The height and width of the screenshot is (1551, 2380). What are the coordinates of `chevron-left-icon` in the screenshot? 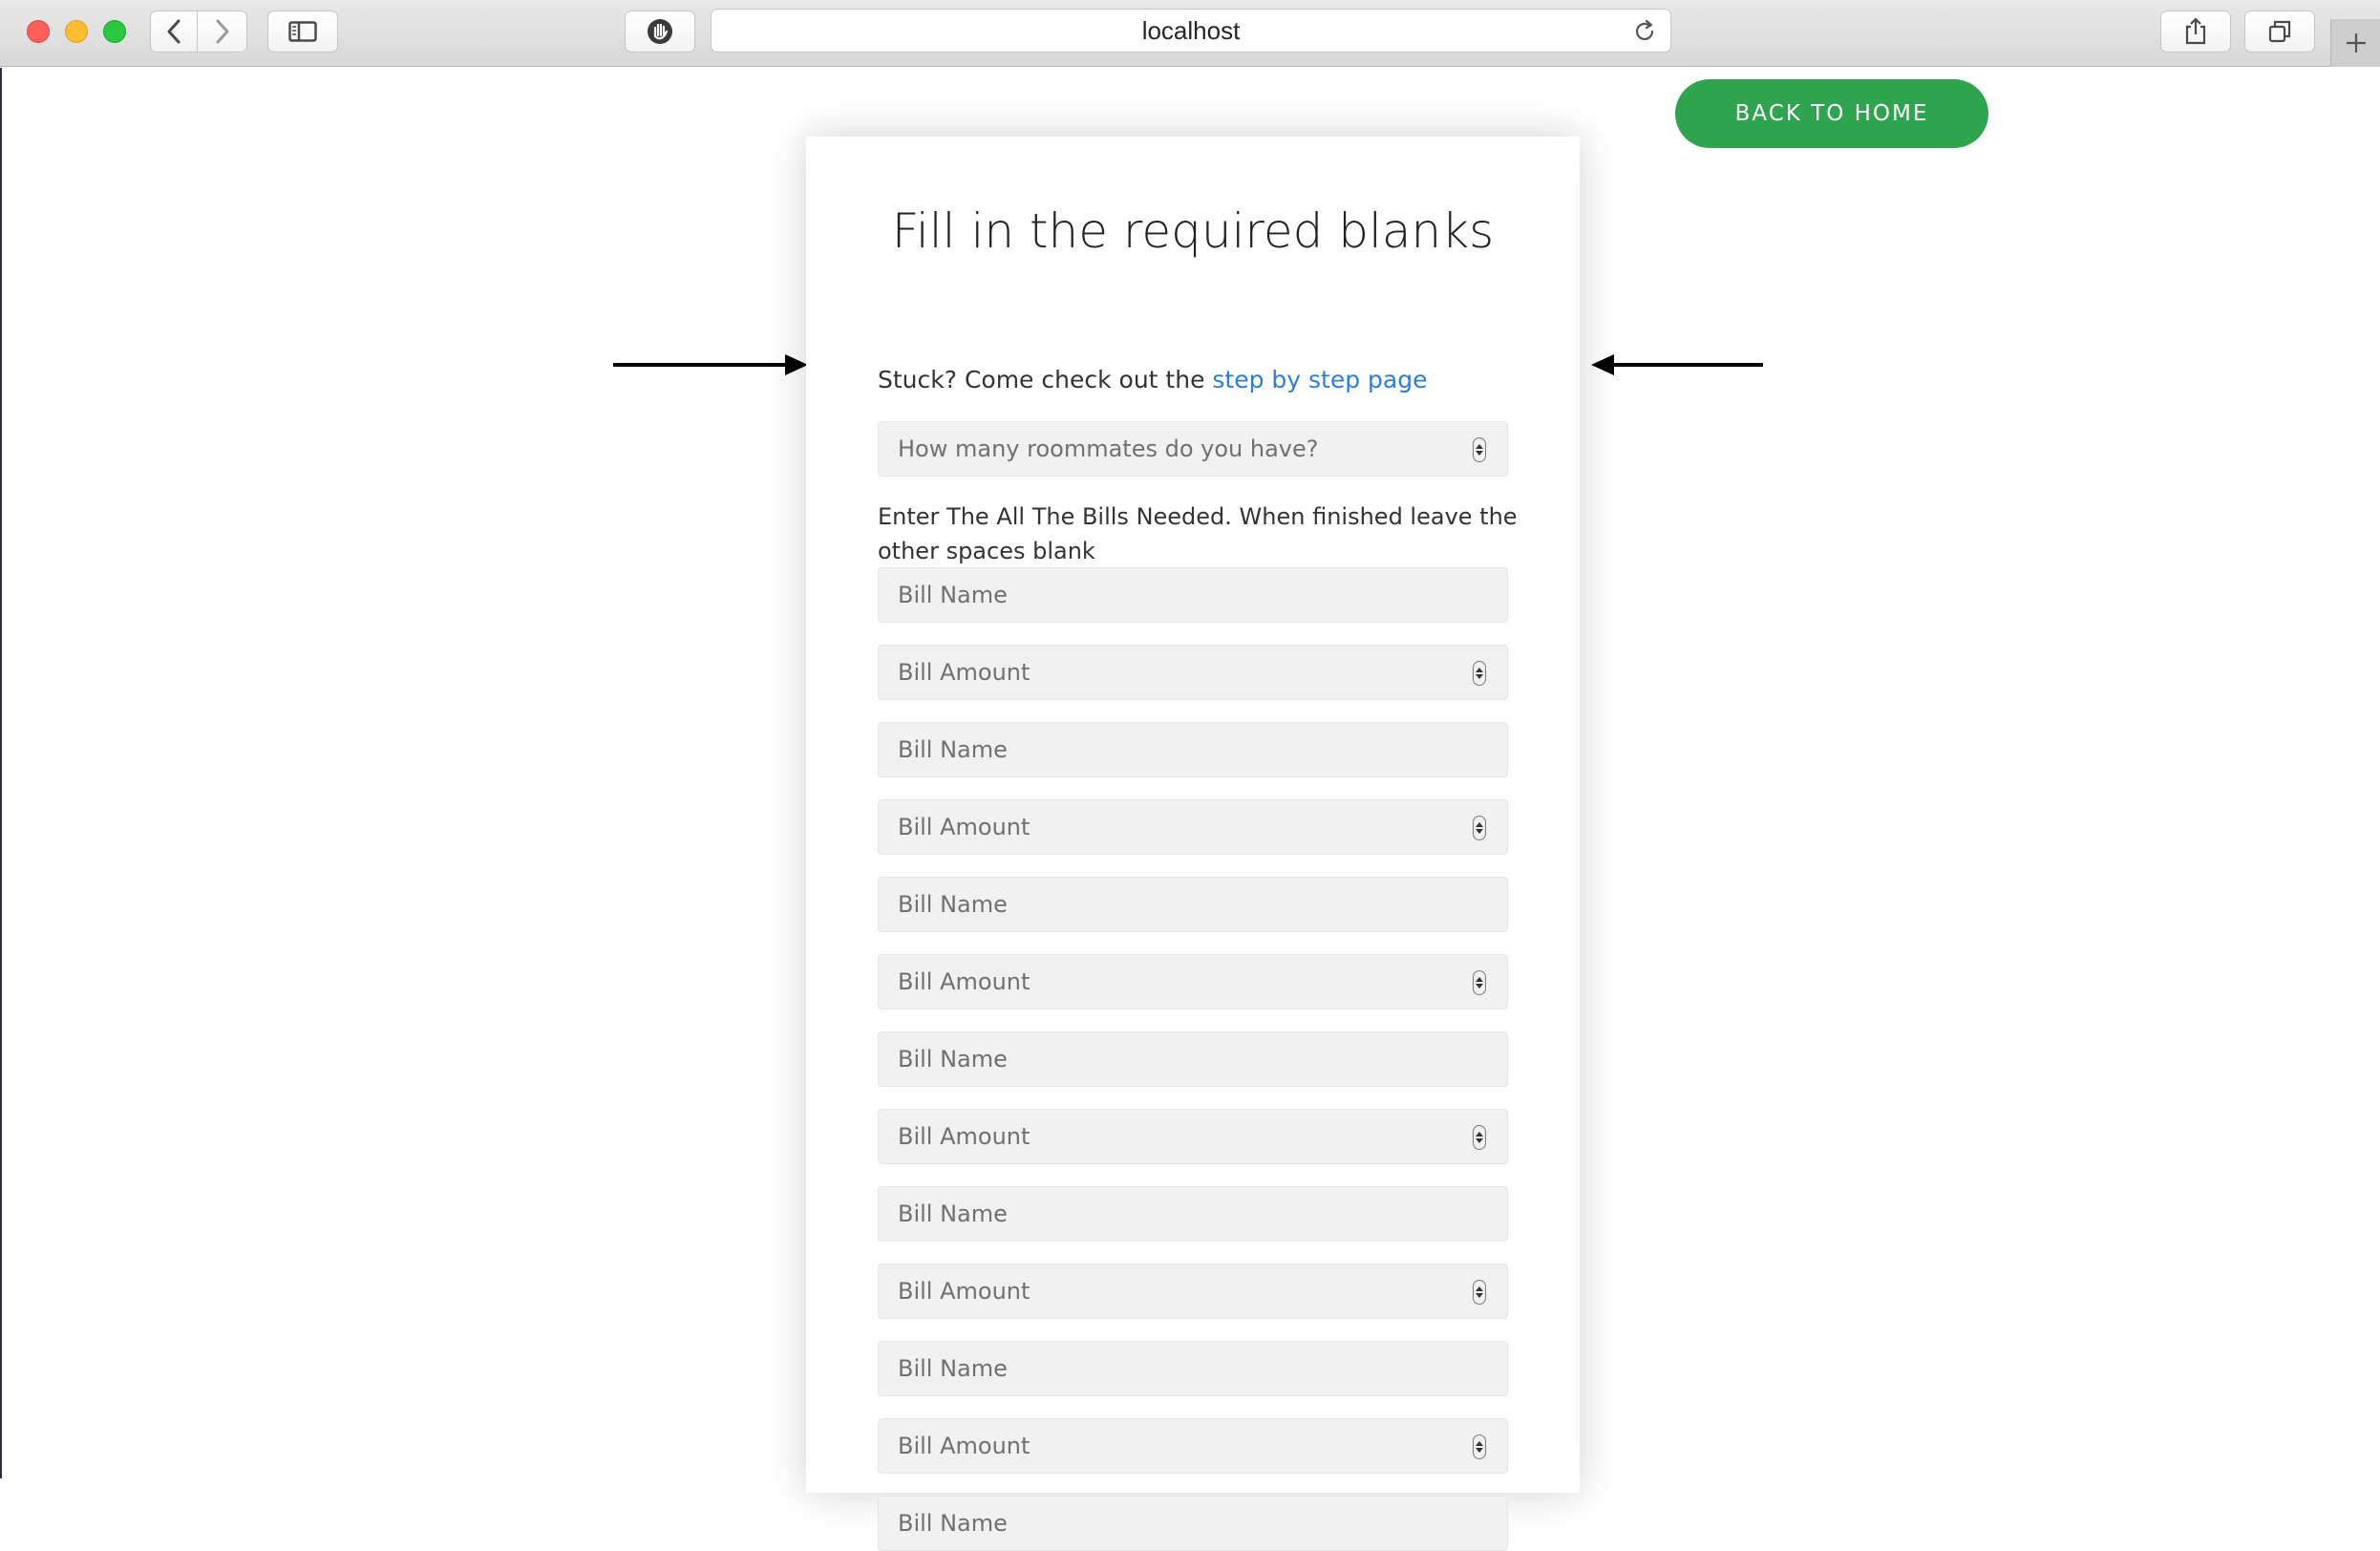 It's located at (174, 32).